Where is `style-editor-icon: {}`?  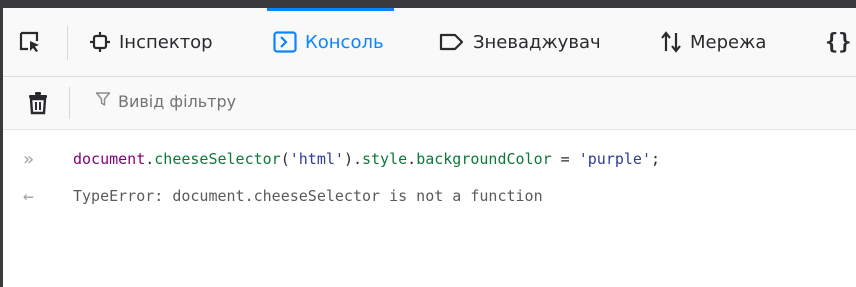
style-editor-icon: {} is located at coordinates (838, 42).